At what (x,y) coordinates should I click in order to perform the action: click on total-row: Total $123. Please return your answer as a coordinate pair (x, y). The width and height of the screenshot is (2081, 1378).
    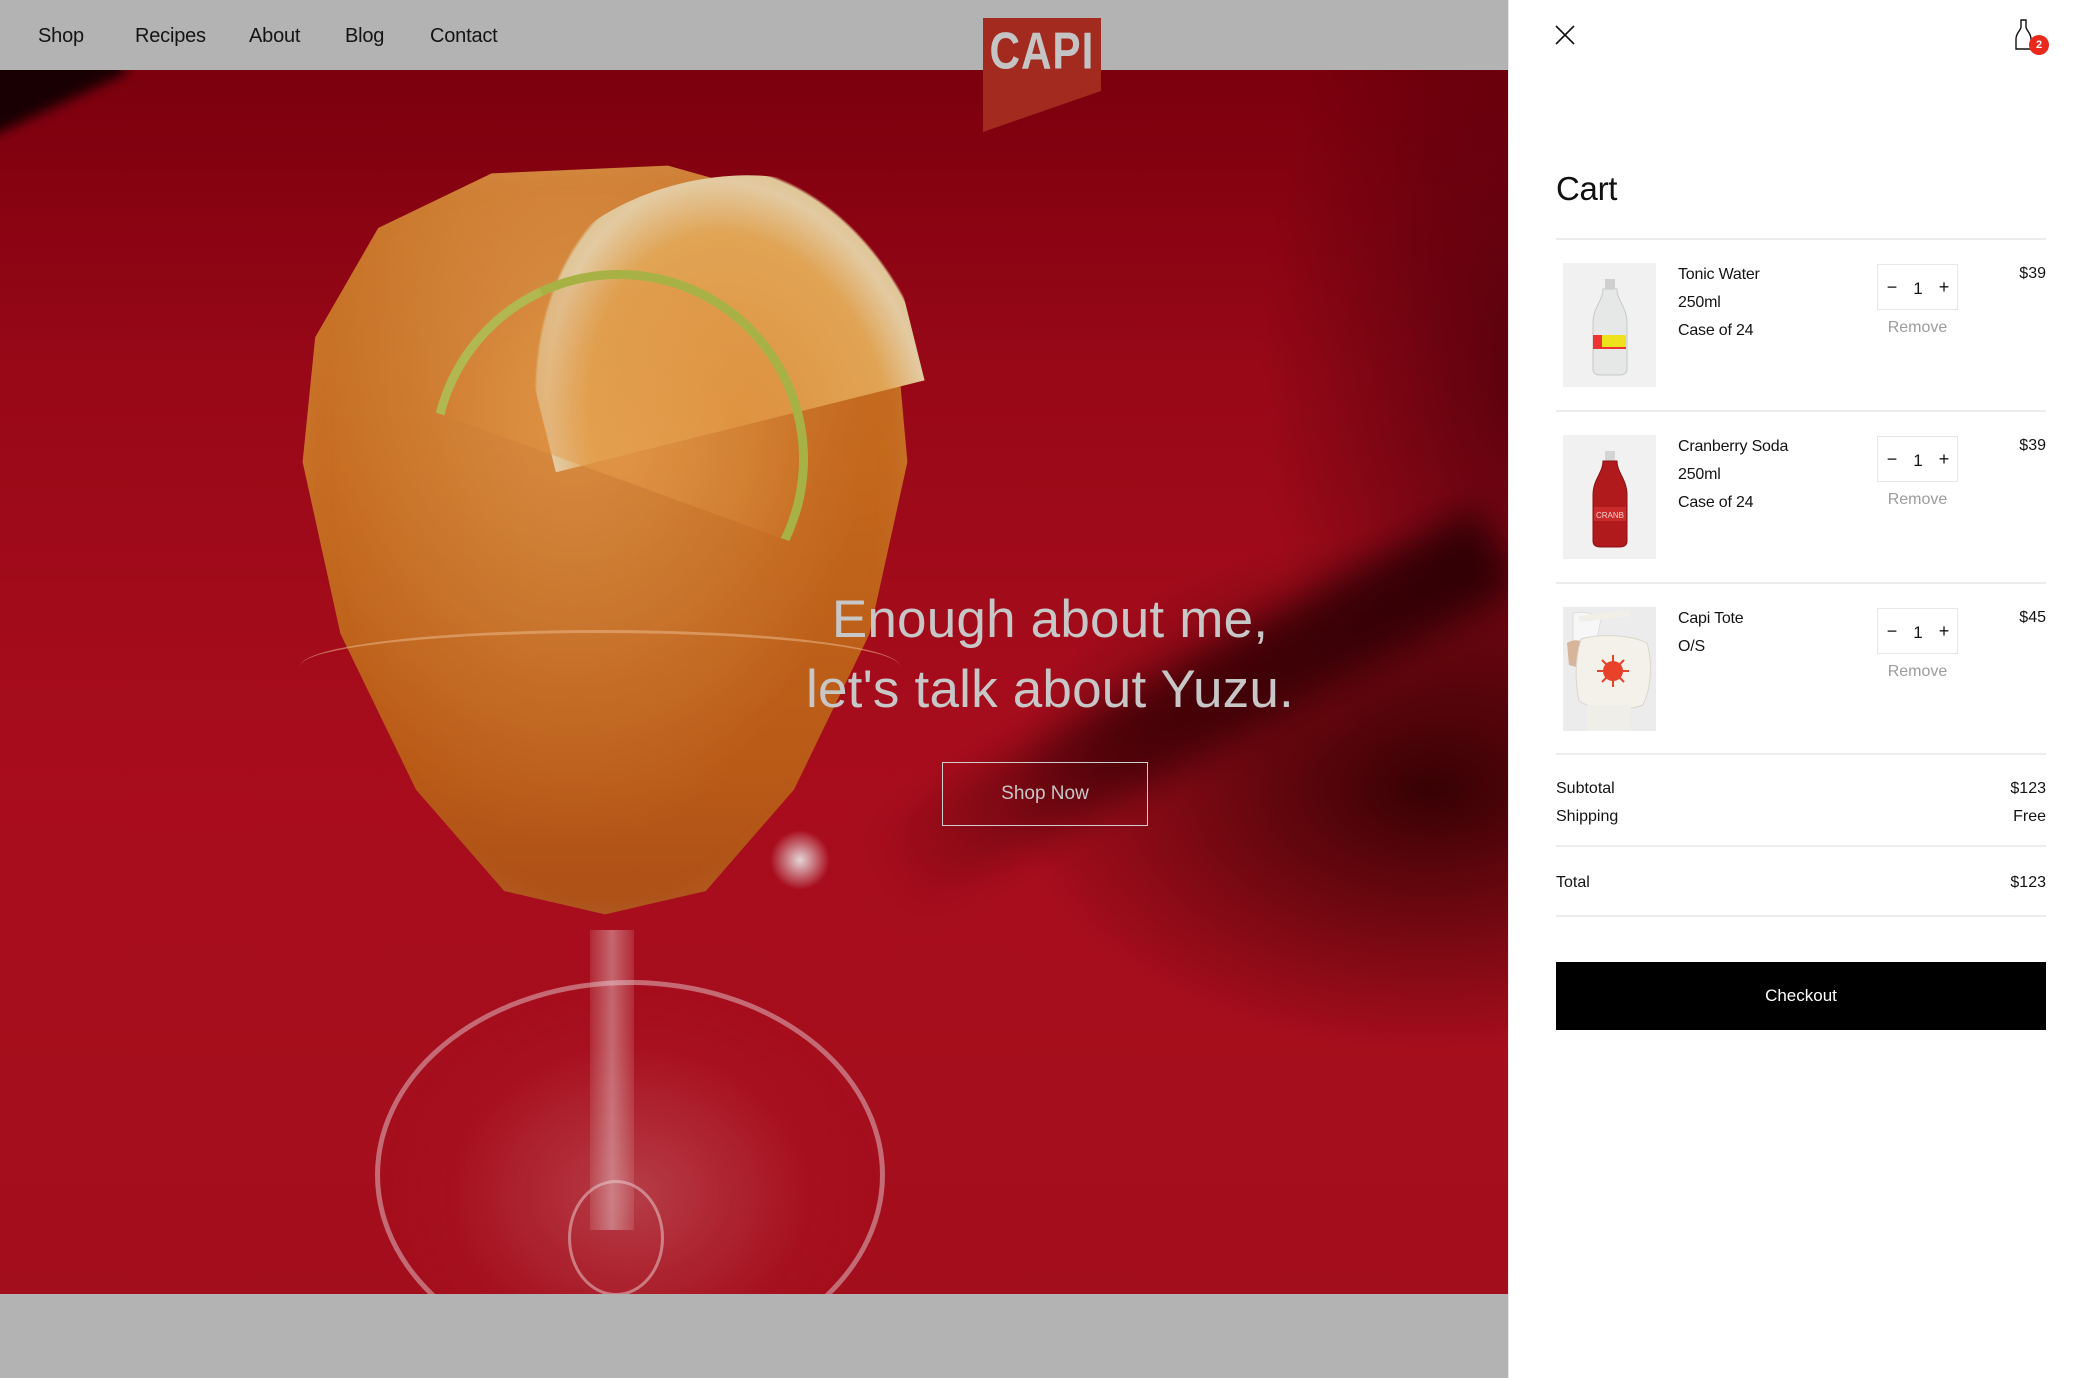
    Looking at the image, I should click on (1801, 883).